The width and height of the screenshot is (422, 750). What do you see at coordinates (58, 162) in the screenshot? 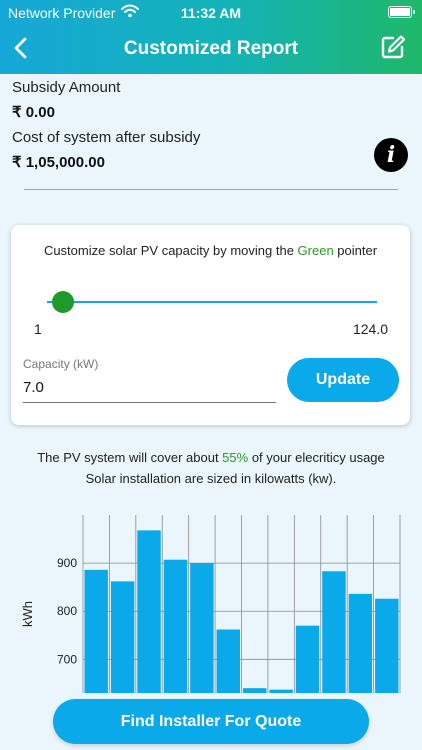
I see `cost-after-subsidy-value: ₹ 1,05,000.00` at bounding box center [58, 162].